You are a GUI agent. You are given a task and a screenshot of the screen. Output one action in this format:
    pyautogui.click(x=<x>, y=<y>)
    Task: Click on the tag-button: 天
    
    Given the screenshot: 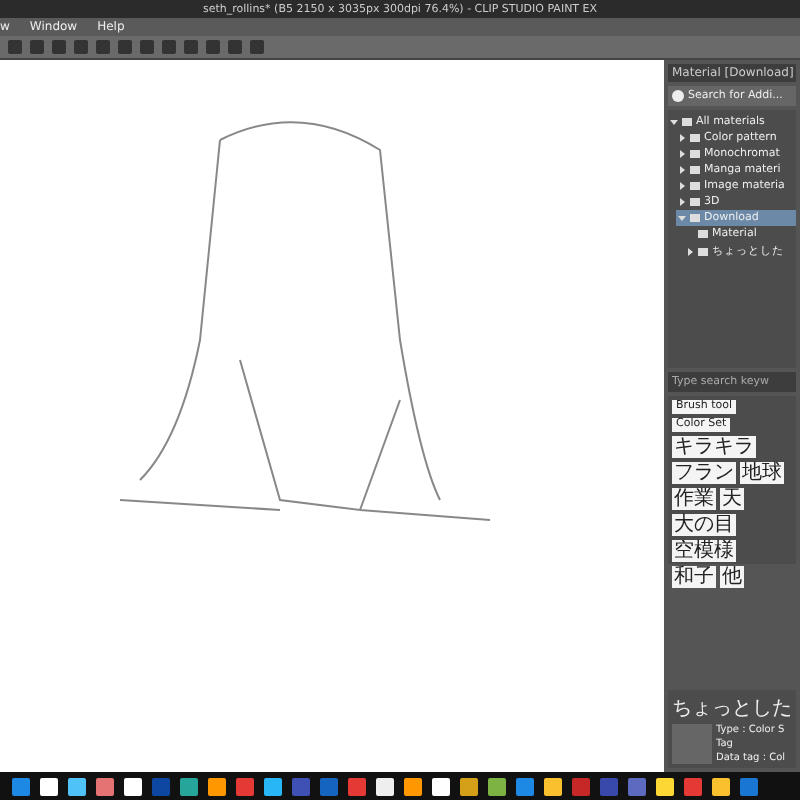 What is the action you would take?
    pyautogui.click(x=732, y=499)
    